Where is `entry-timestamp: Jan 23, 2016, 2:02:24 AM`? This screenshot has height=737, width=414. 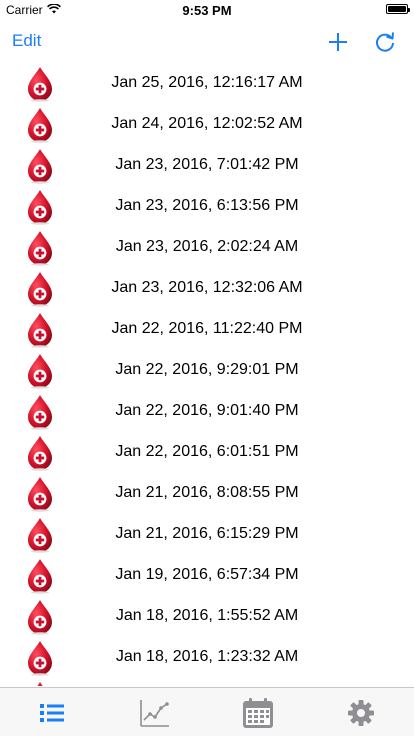
entry-timestamp: Jan 23, 2016, 2:02:24 AM is located at coordinates (207, 246).